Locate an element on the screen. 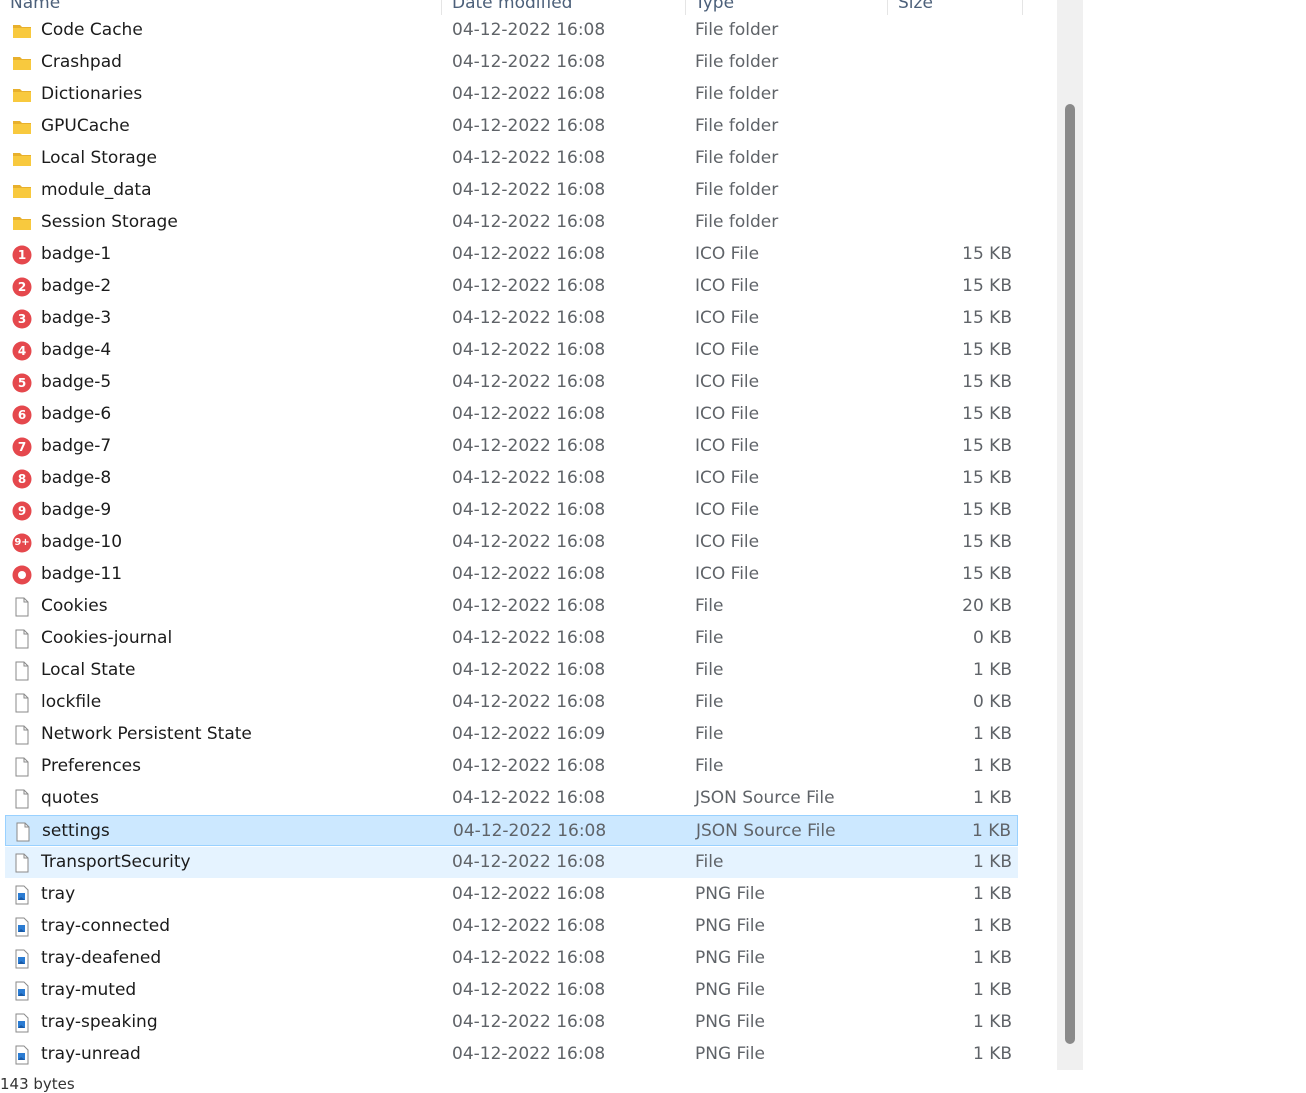 This screenshot has height=1093, width=1306. file-row: tray-muted 04-12-2022 16:08 PNG File 1 KB is located at coordinates (511, 990).